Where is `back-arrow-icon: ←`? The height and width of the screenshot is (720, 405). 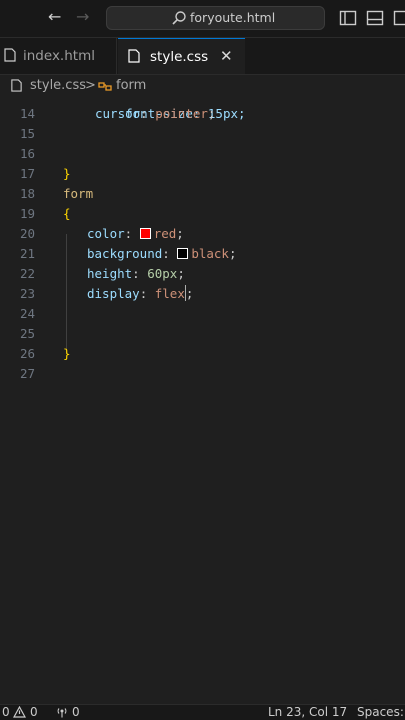
back-arrow-icon: ← is located at coordinates (54, 17).